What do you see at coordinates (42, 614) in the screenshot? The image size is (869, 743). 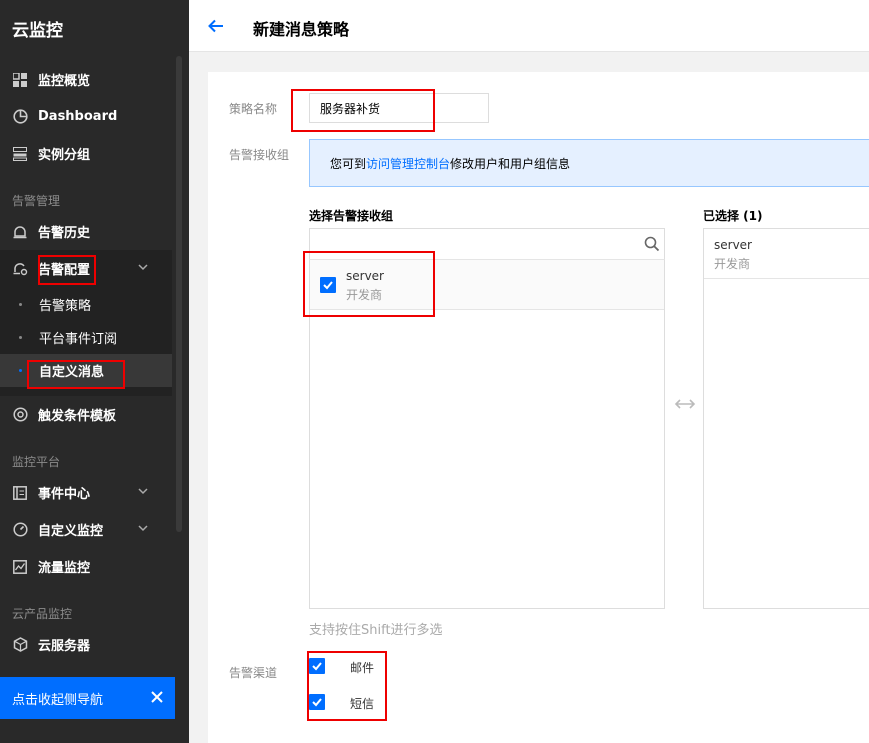 I see `nav-group-products: 云产品监控` at bounding box center [42, 614].